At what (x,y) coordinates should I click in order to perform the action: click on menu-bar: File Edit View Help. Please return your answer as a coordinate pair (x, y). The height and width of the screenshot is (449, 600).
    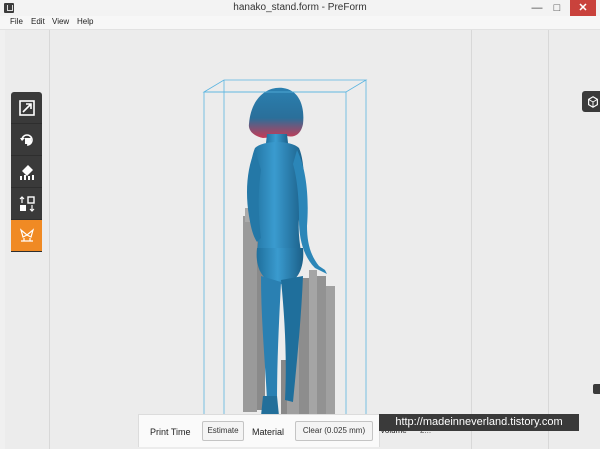
    Looking at the image, I should click on (300, 23).